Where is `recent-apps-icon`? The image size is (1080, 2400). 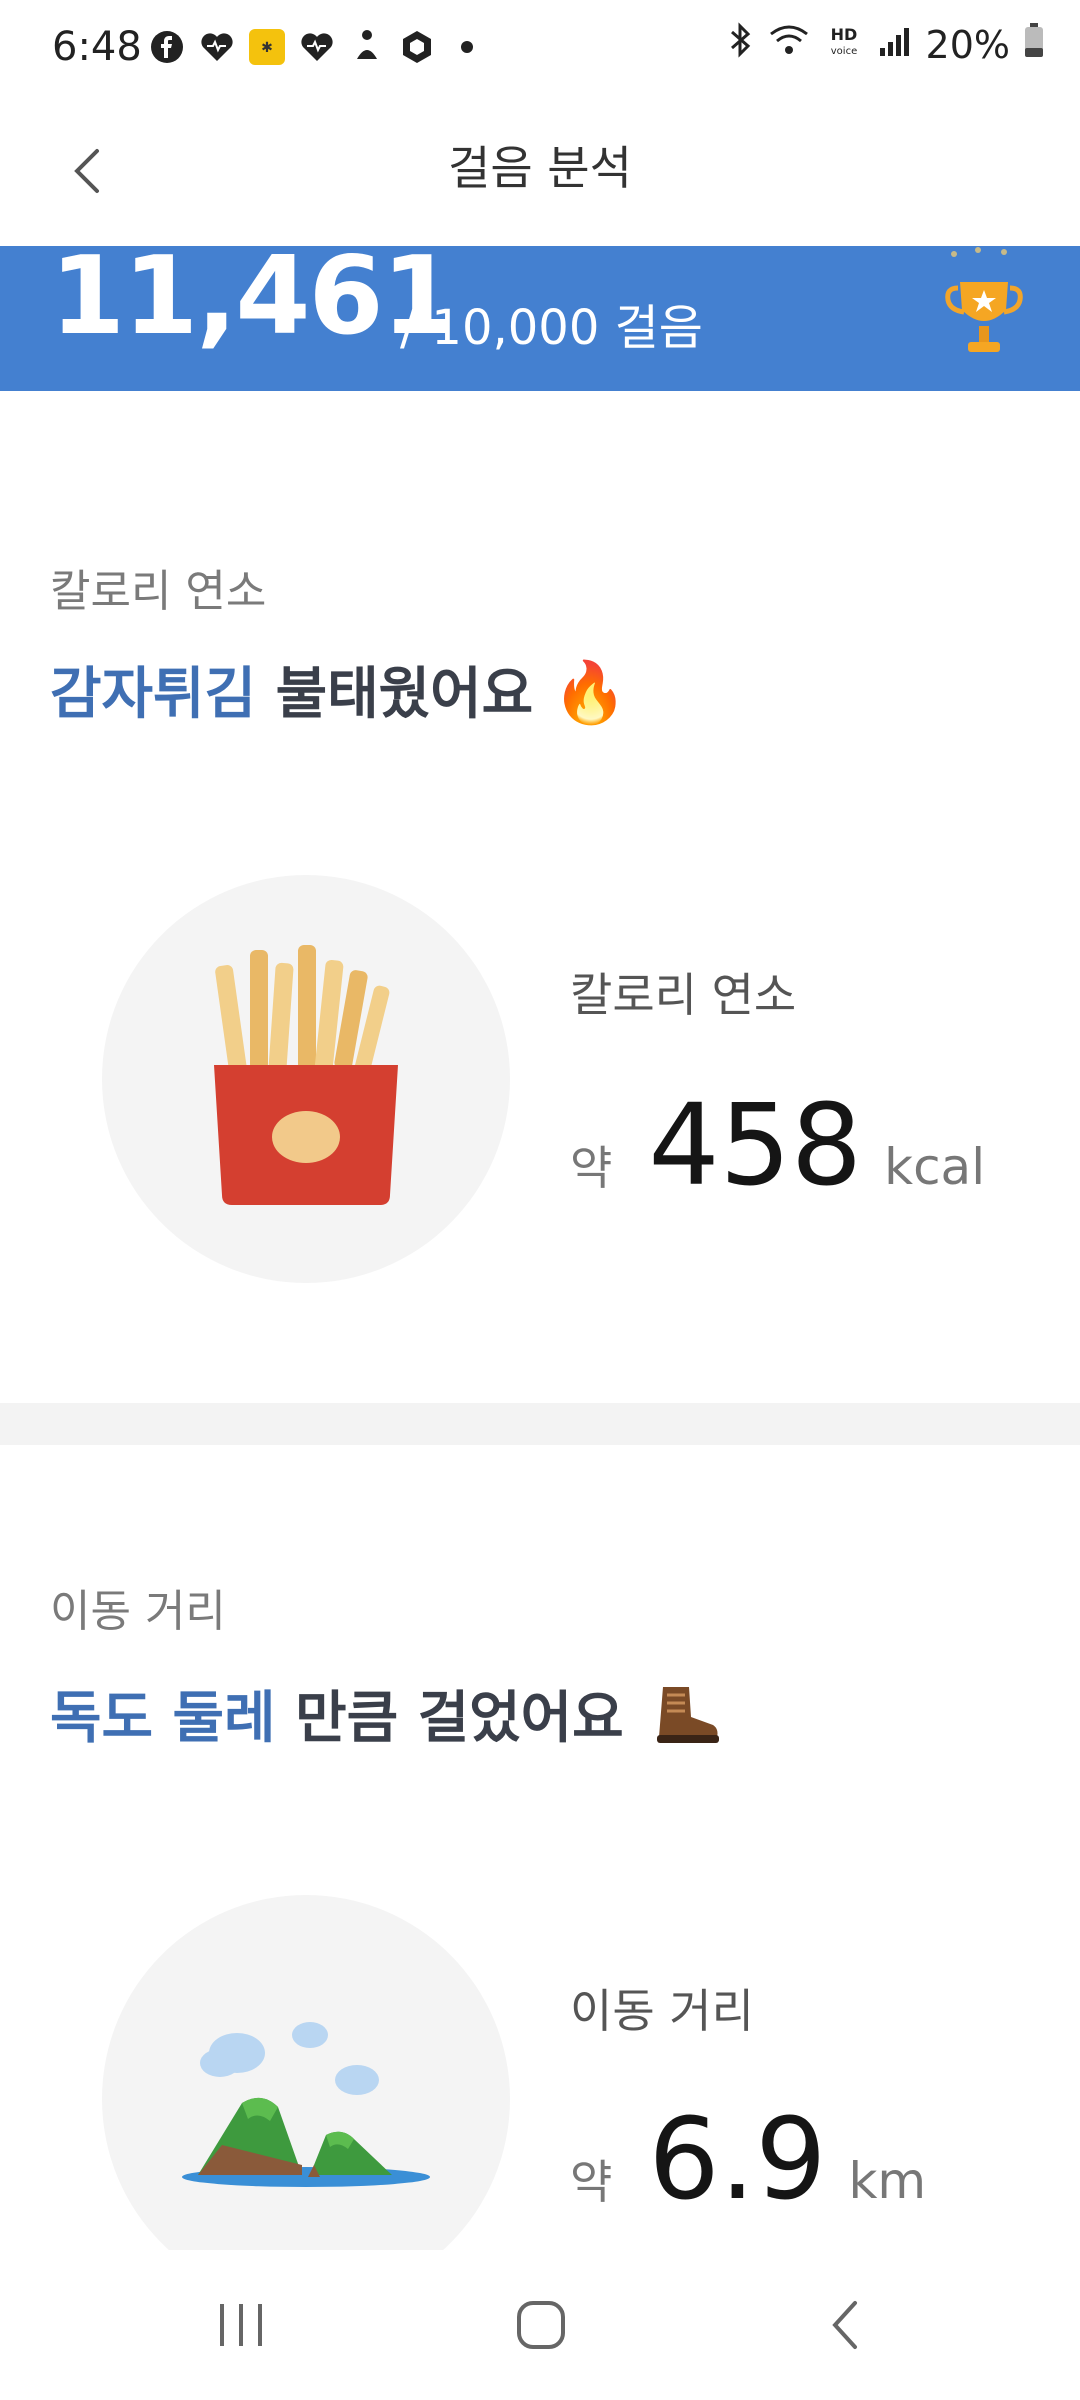
recent-apps-icon is located at coordinates (241, 2325).